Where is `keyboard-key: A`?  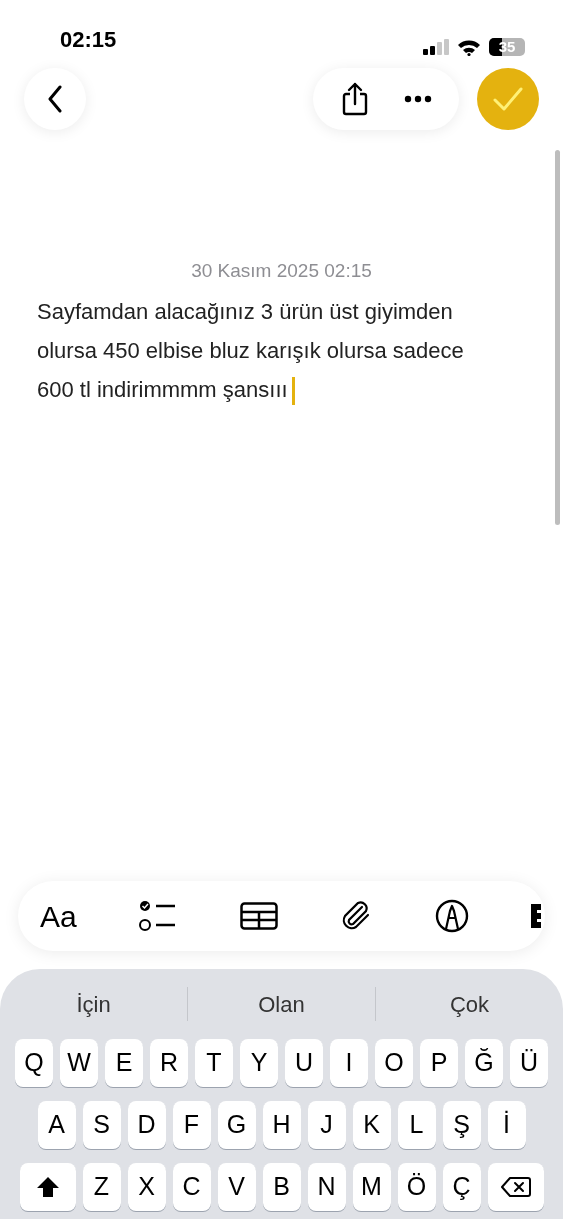
keyboard-key: A is located at coordinates (56, 1125).